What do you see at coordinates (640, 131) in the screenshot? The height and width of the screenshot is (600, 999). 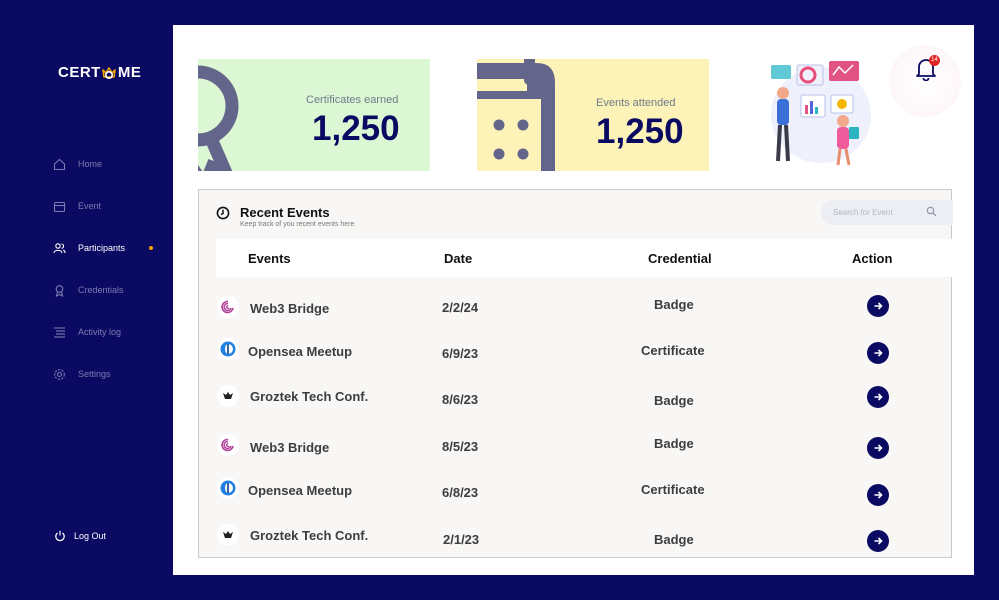 I see `events-attended-value: 1,250` at bounding box center [640, 131].